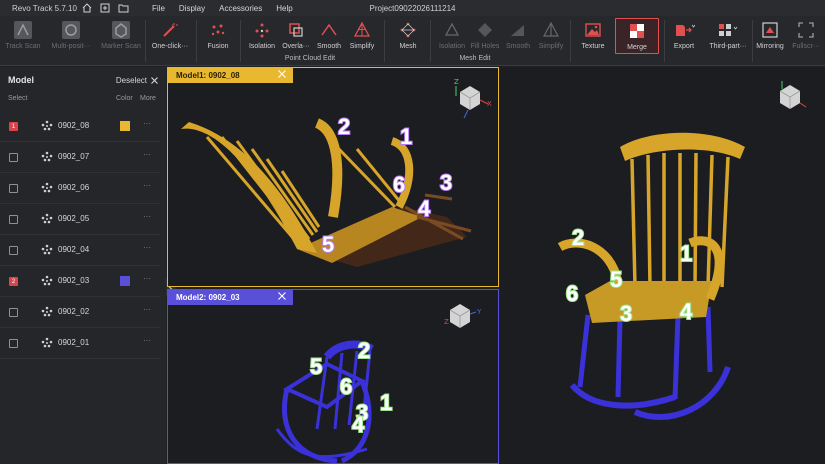 The width and height of the screenshot is (825, 464). What do you see at coordinates (806, 30) in the screenshot?
I see `fullscreen-icon` at bounding box center [806, 30].